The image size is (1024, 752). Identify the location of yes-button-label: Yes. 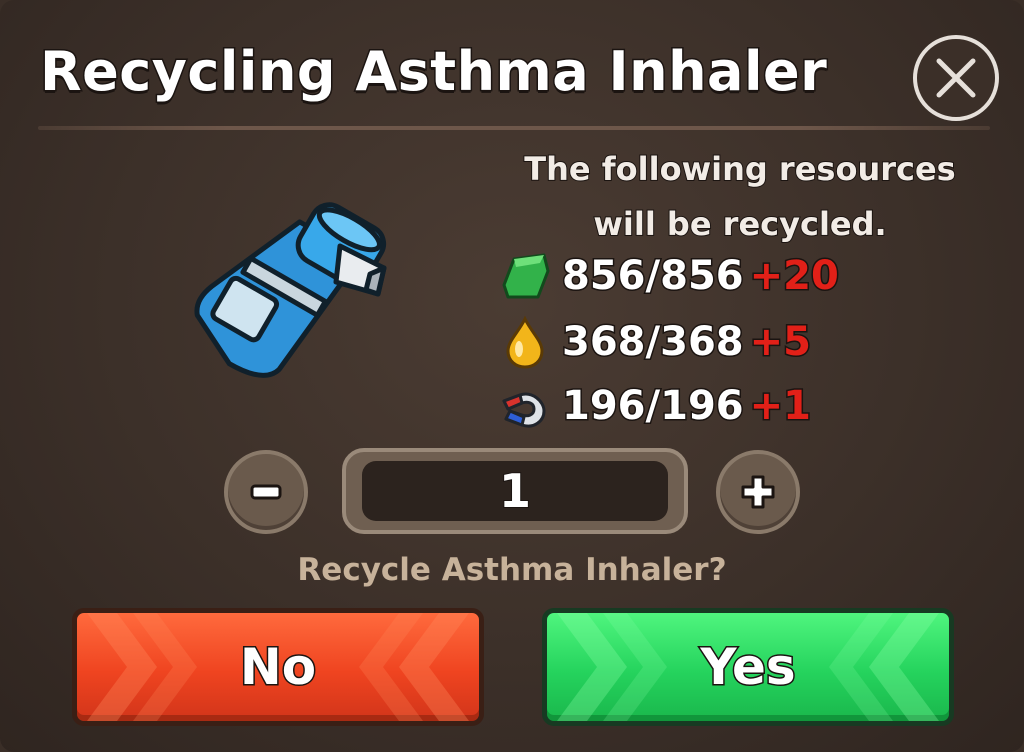
(748, 667).